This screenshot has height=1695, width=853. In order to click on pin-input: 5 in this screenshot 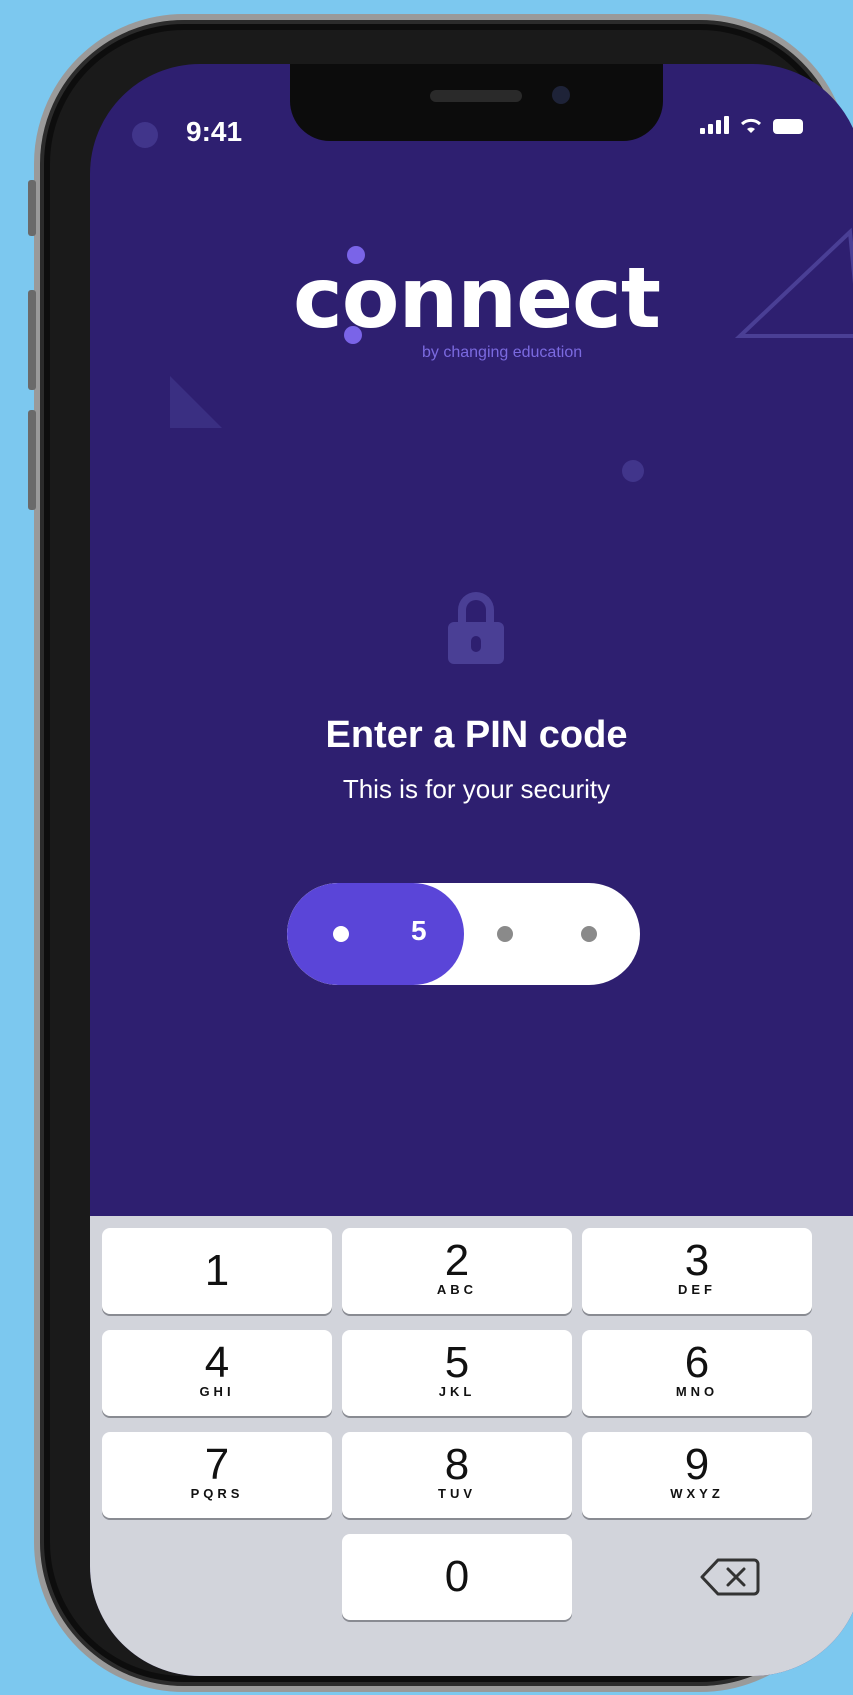, I will do `click(463, 934)`.